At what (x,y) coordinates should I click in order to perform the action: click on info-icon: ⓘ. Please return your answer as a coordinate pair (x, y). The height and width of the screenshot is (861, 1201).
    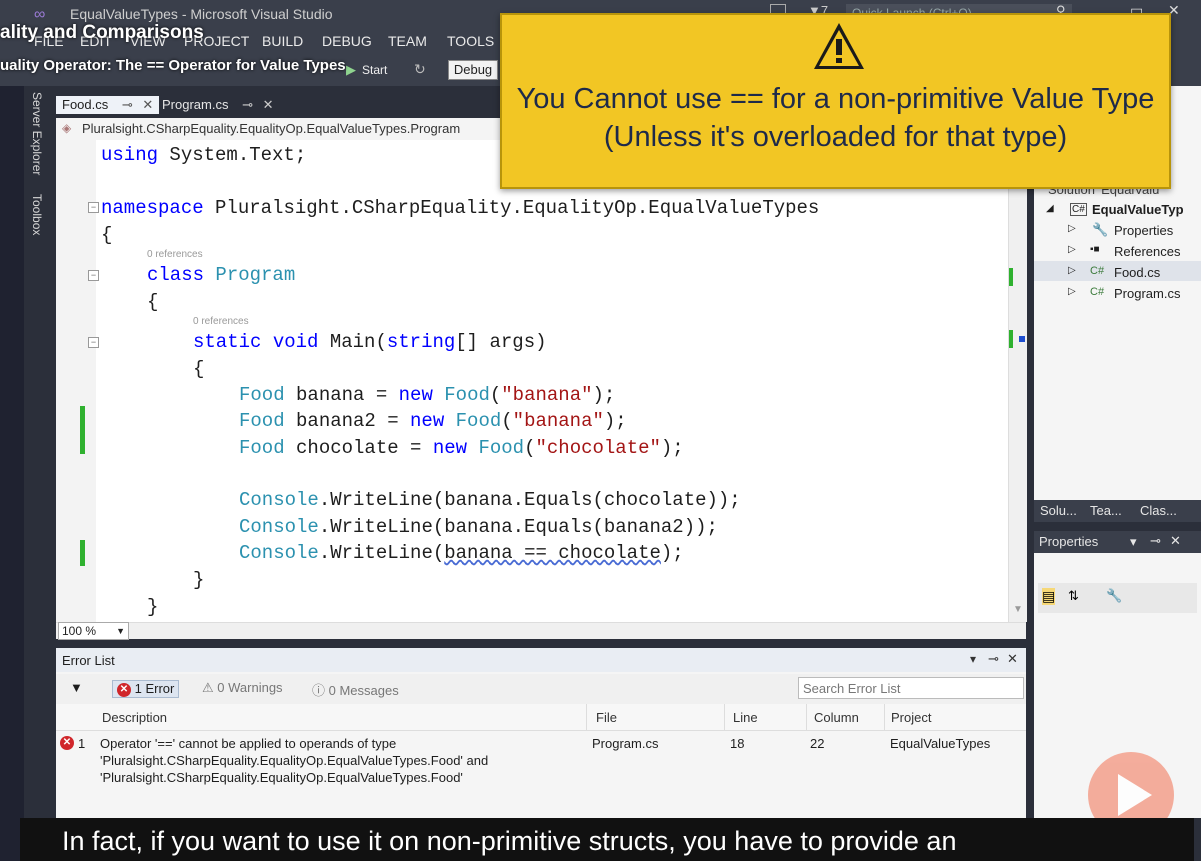
    Looking at the image, I should click on (319, 690).